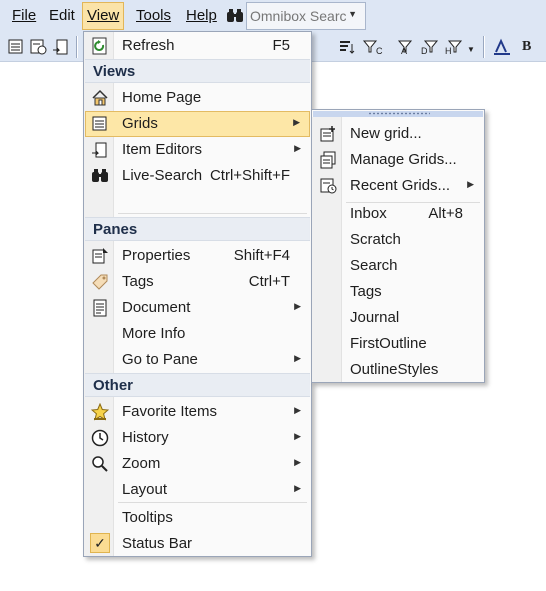  I want to click on menu-item-grid-firstoutline: FirstOutline, so click(398, 344).